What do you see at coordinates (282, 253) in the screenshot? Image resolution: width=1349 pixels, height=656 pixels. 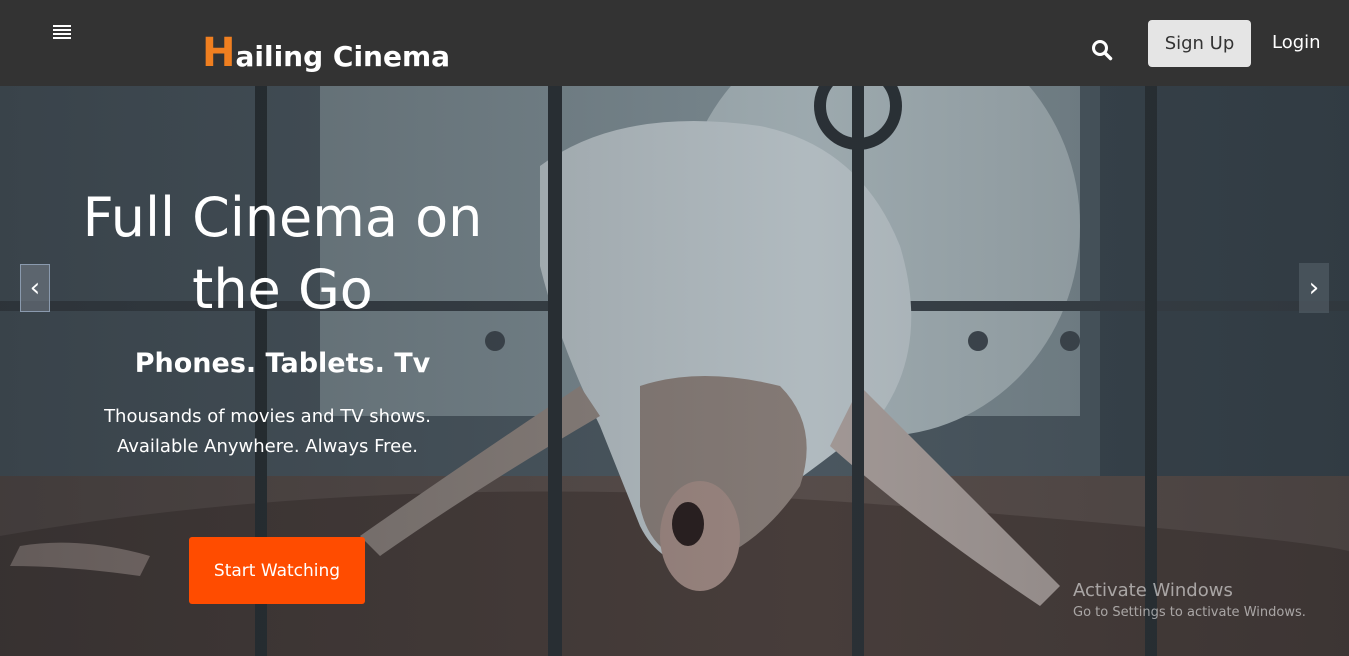 I see `hero-title: Full Cinema on the Go` at bounding box center [282, 253].